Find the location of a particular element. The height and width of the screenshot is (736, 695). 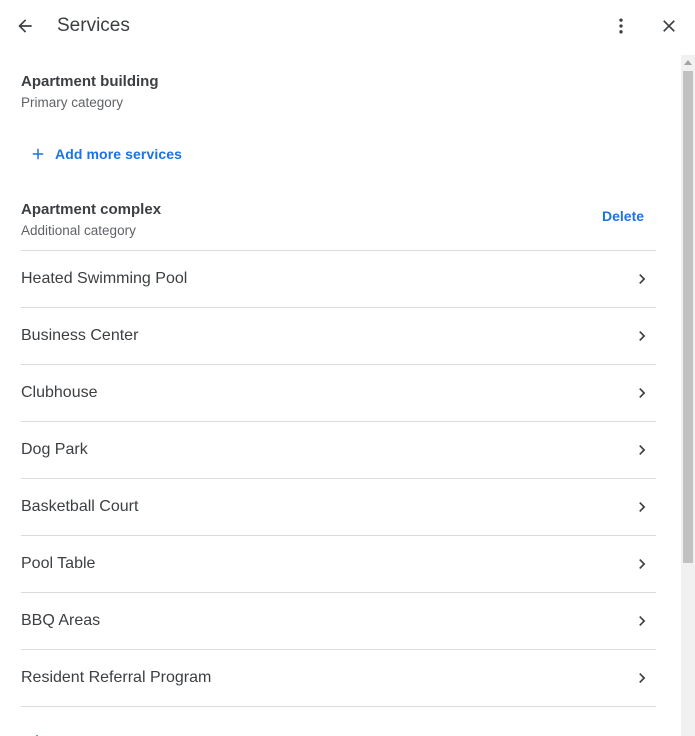

primary-category: Apartment building Primary category is located at coordinates (90, 92).